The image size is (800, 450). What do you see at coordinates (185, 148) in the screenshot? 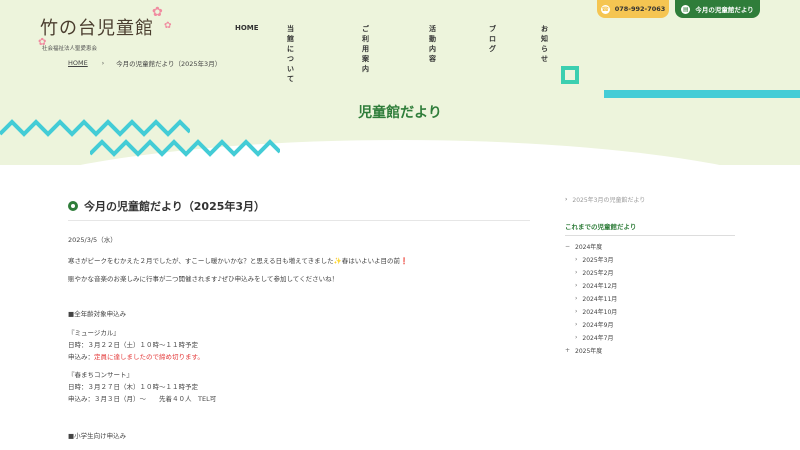
I see `zigzag-decoration` at bounding box center [185, 148].